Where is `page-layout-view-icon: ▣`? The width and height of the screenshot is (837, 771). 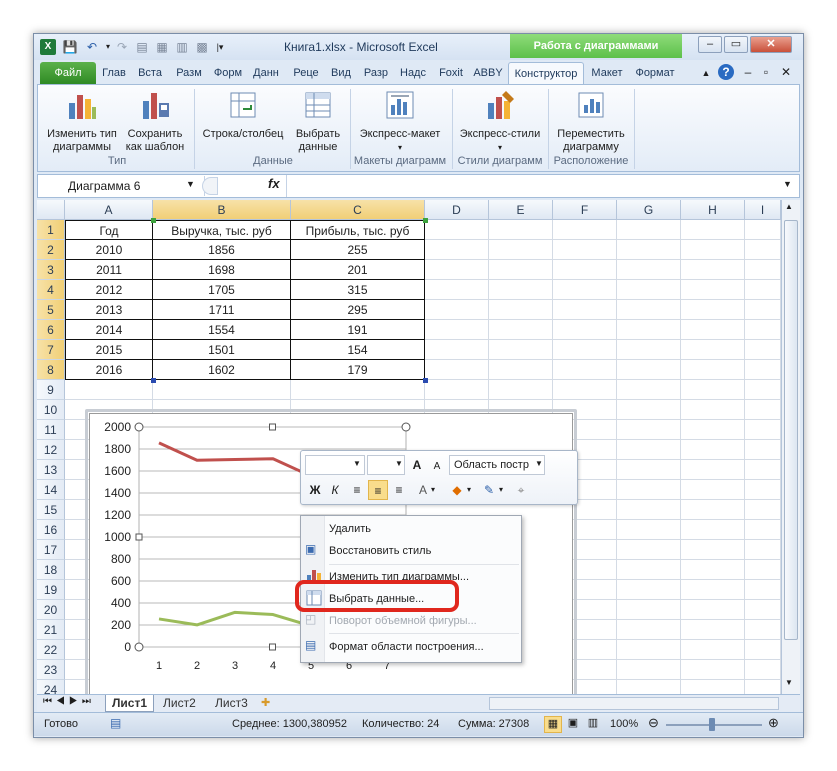 page-layout-view-icon: ▣ is located at coordinates (573, 724).